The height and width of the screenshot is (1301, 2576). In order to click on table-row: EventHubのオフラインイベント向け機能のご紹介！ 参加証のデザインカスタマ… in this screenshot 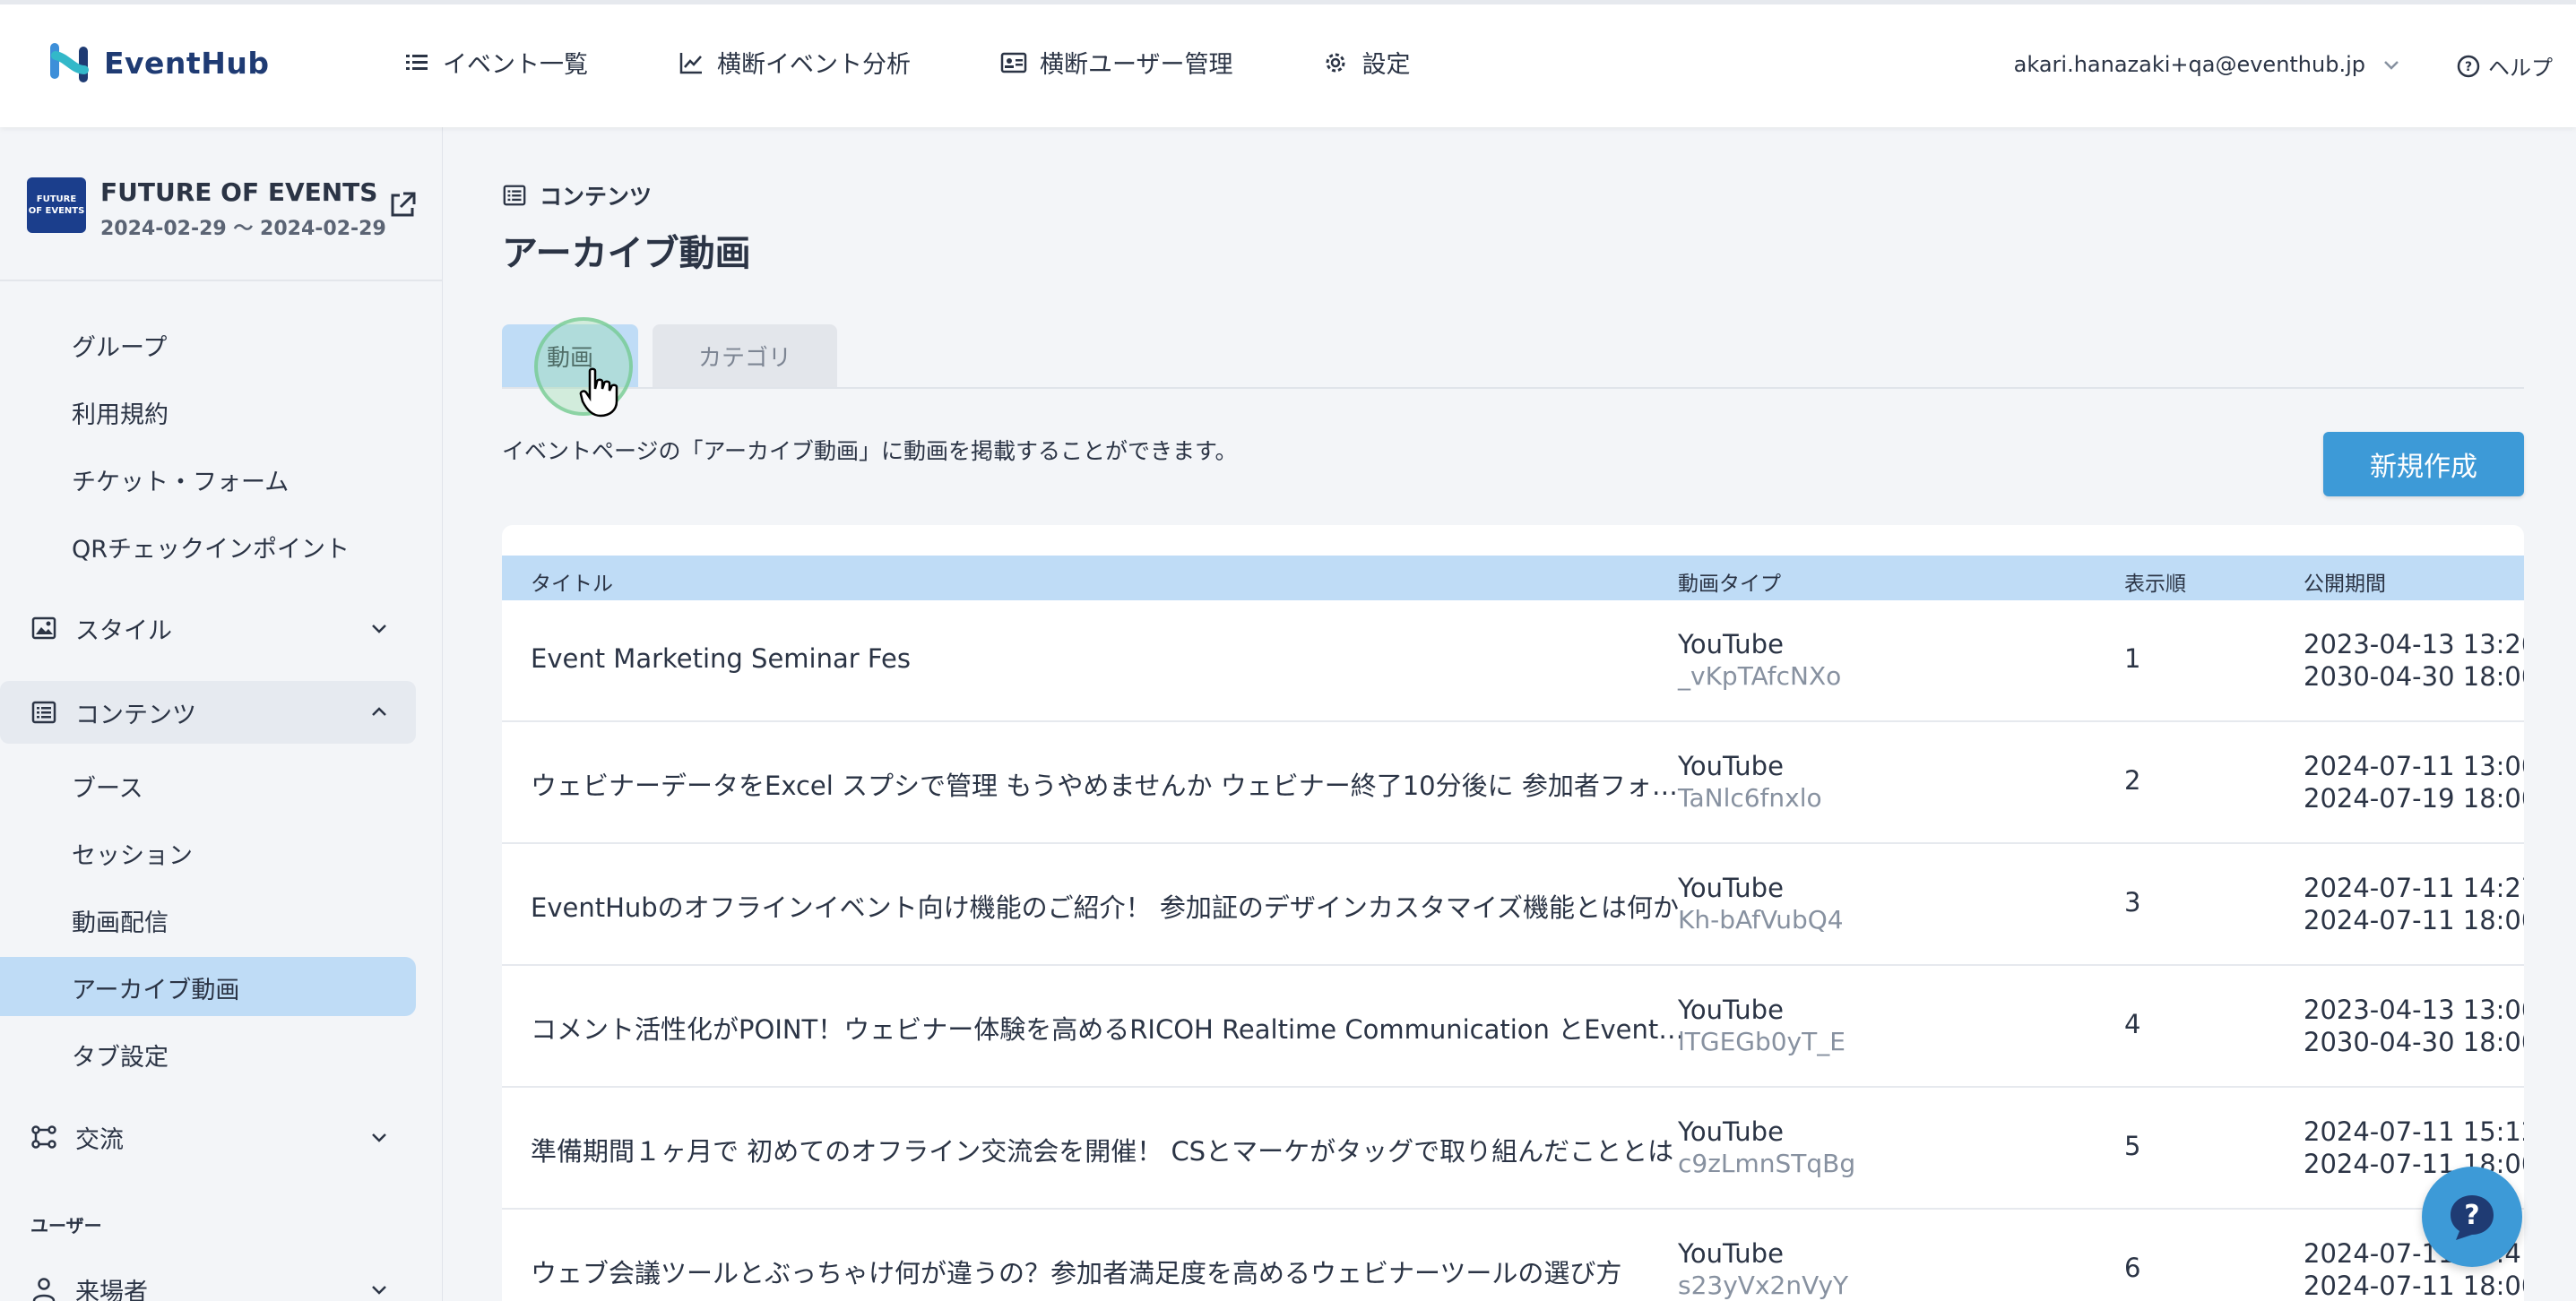, I will do `click(1513, 905)`.